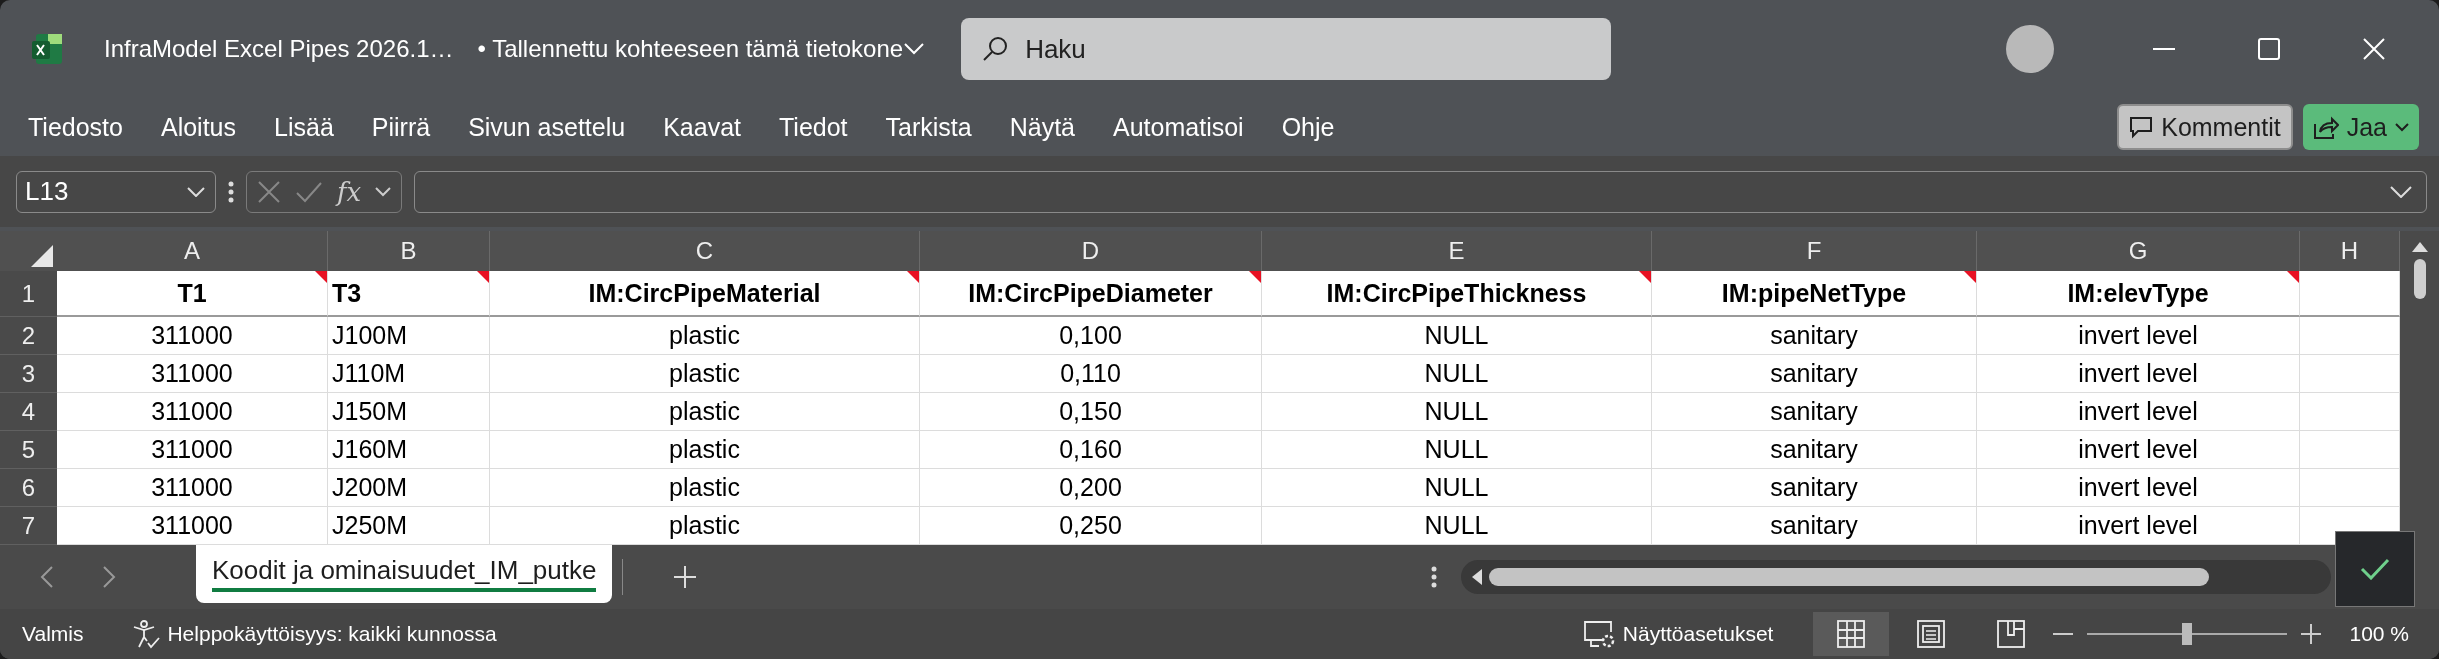  What do you see at coordinates (1457, 251) in the screenshot?
I see `column-header: E` at bounding box center [1457, 251].